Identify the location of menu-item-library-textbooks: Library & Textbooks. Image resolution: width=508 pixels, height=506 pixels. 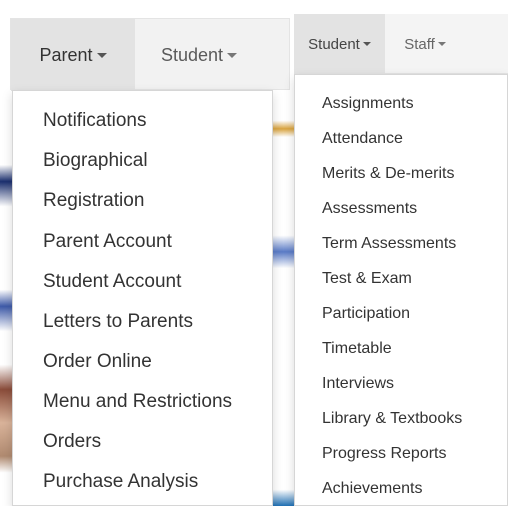
(392, 419).